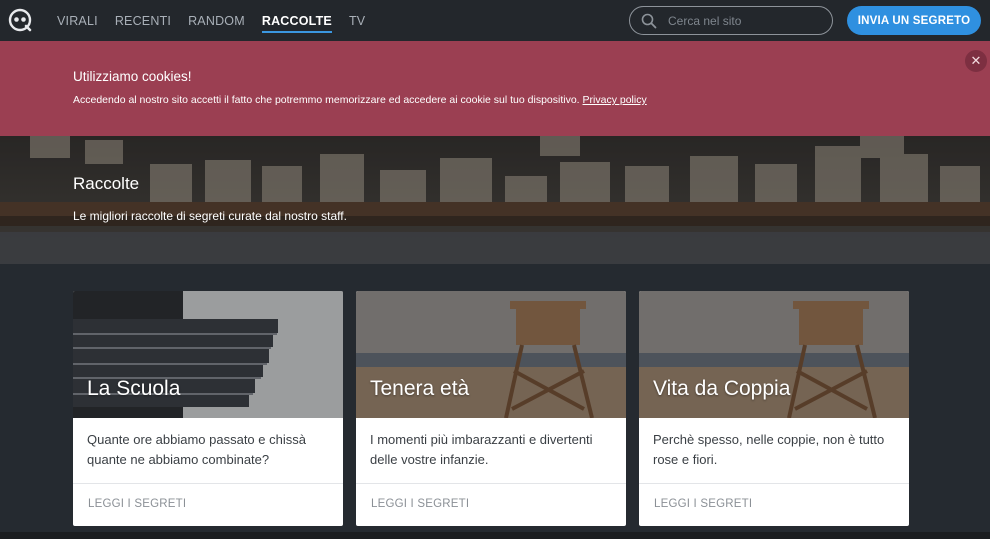  What do you see at coordinates (106, 183) in the screenshot?
I see `page-title: Raccolte` at bounding box center [106, 183].